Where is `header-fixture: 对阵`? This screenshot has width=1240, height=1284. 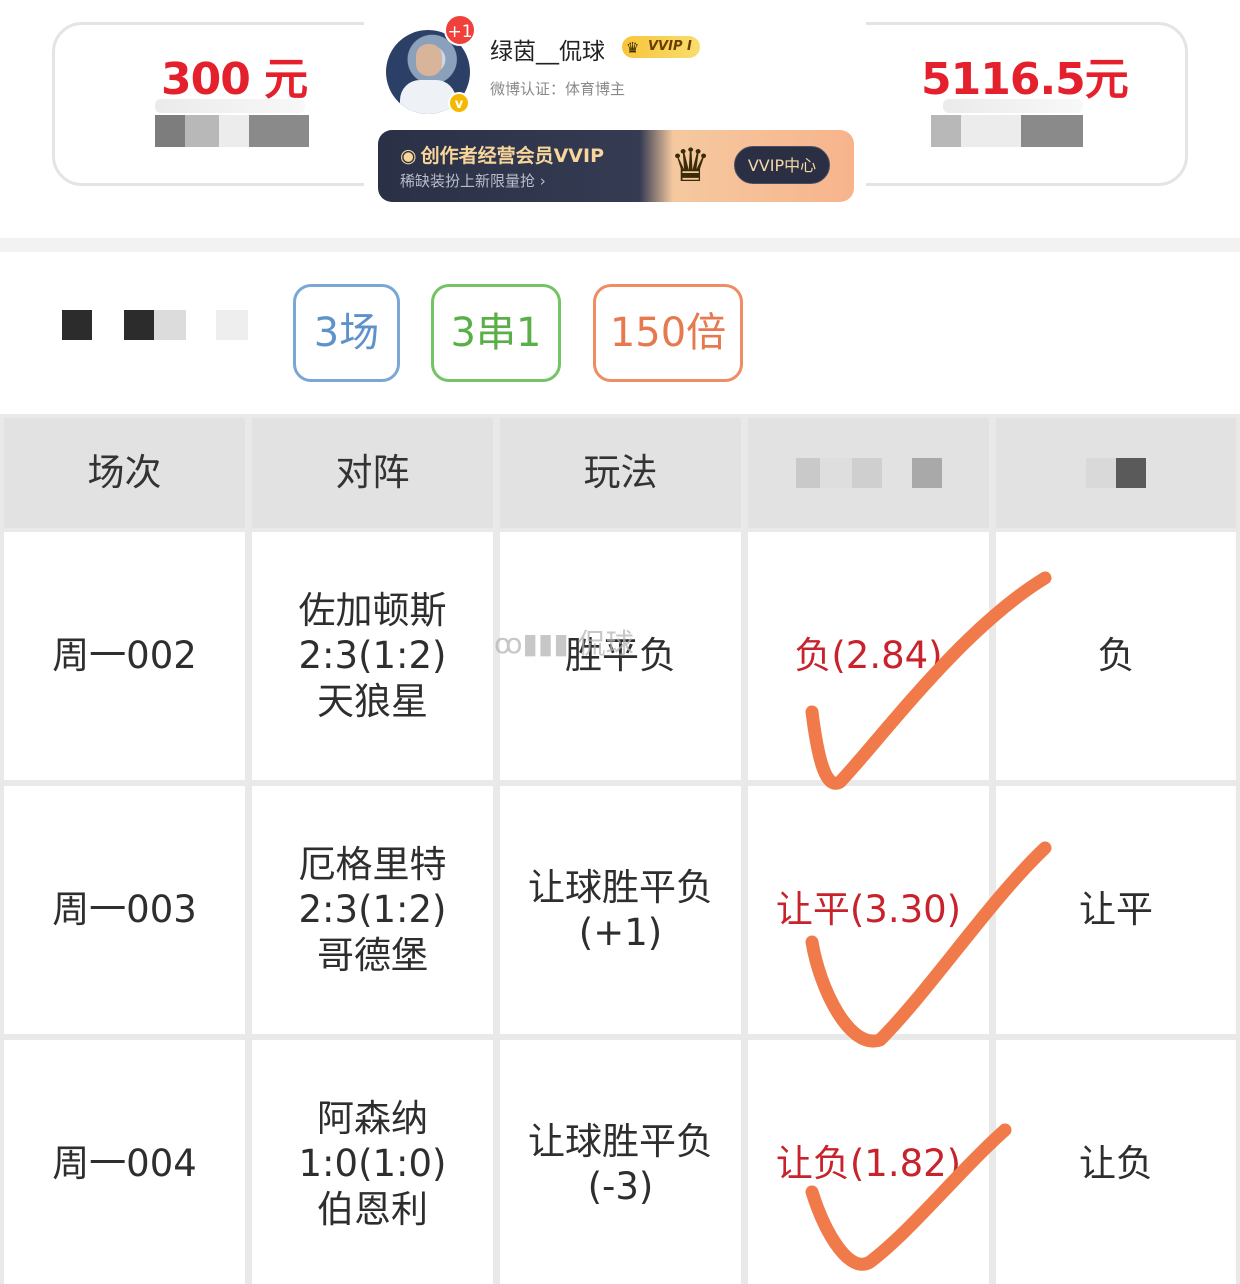 header-fixture: 对阵 is located at coordinates (372, 473).